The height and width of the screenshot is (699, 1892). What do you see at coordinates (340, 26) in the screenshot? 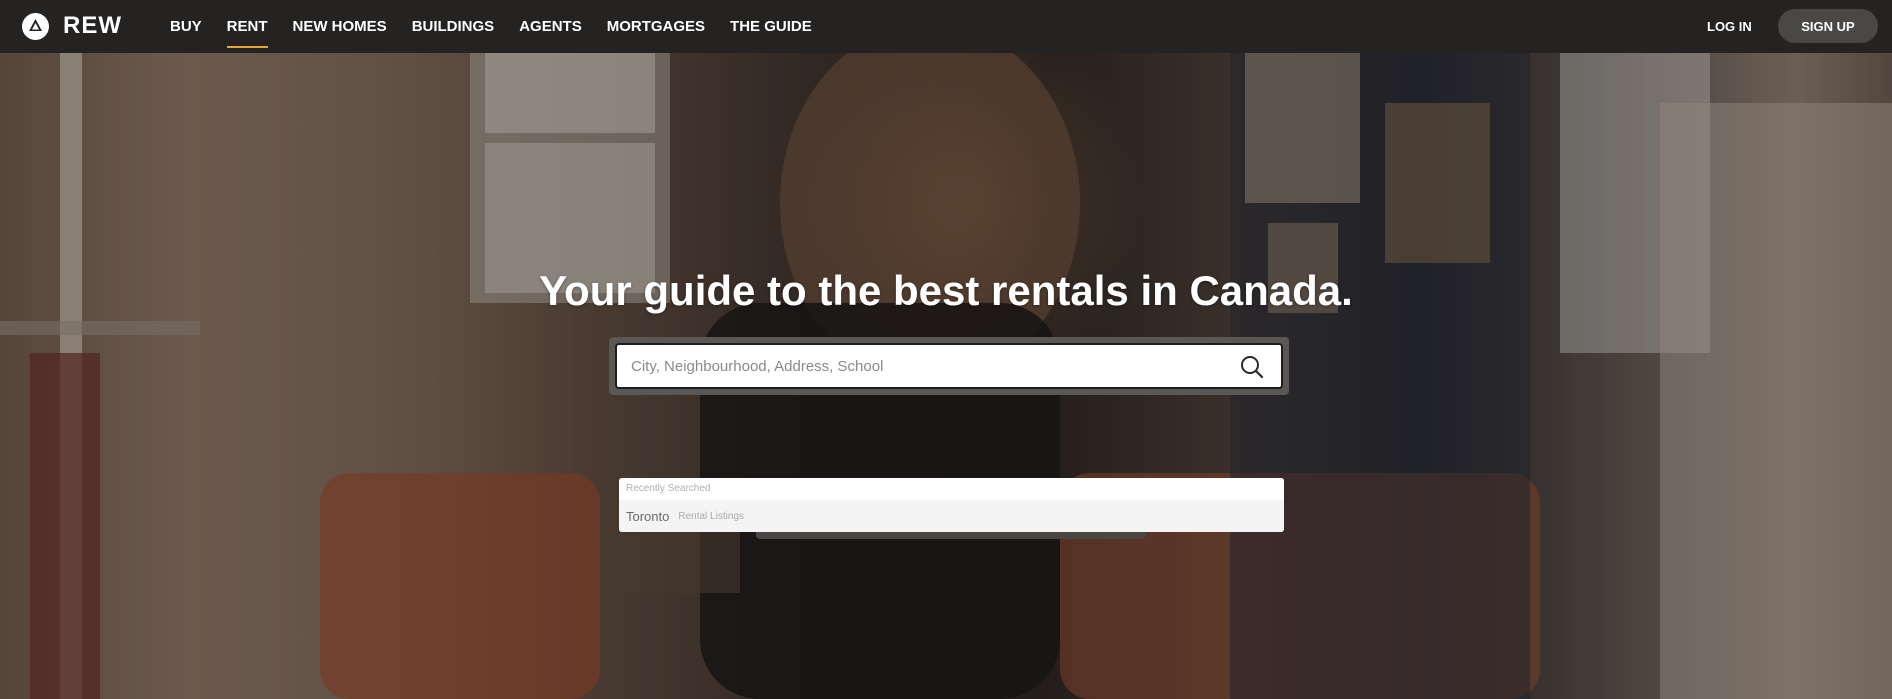
I see `nav-item-new-homes: NEW HOMES` at bounding box center [340, 26].